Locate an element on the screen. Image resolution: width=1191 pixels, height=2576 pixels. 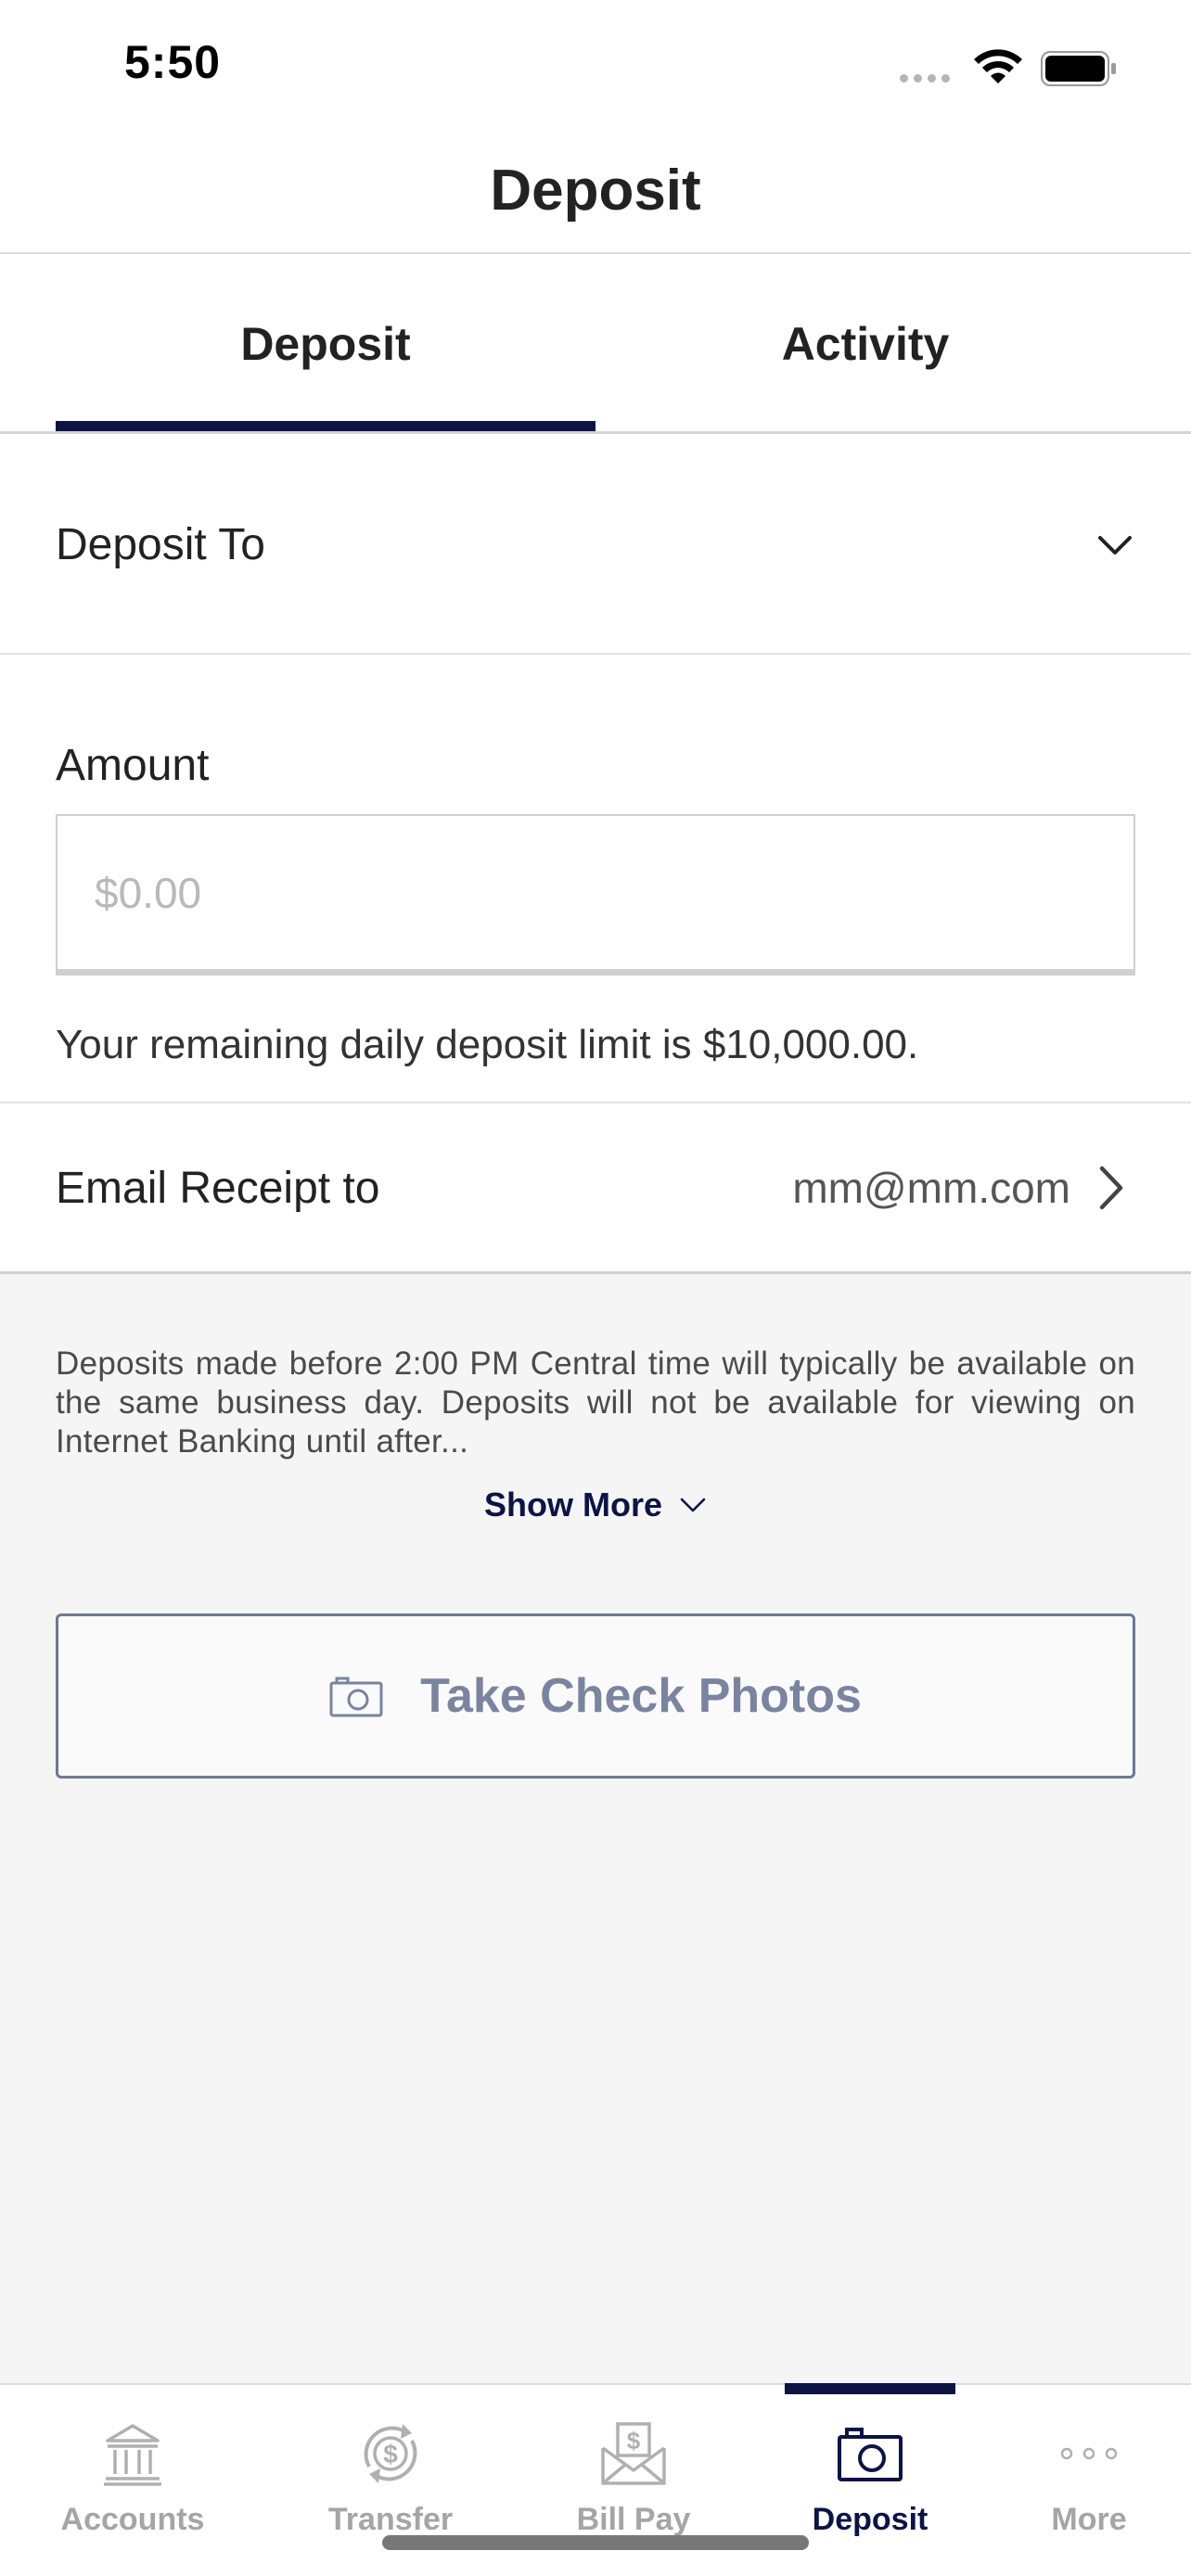
page-title: Deposit is located at coordinates (595, 191).